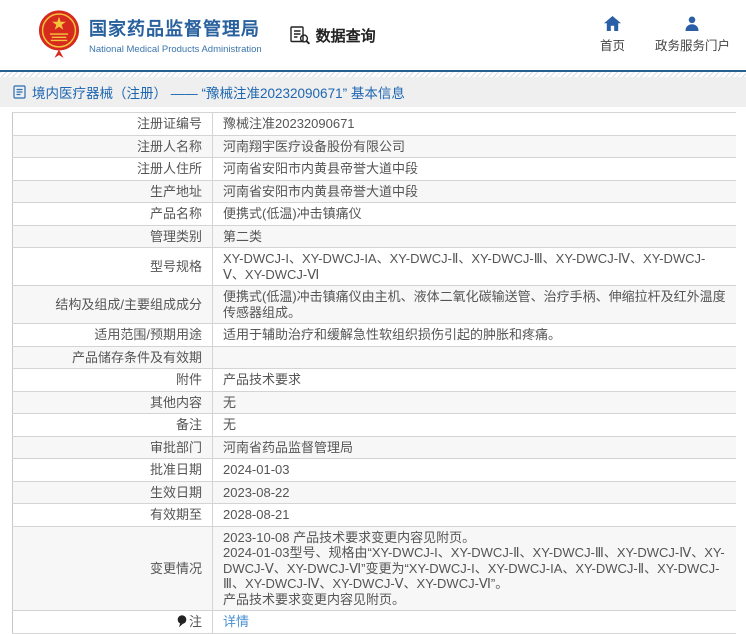 The image size is (746, 634). Describe the element at coordinates (474, 236) in the screenshot. I see `row-value: 第二类` at that location.